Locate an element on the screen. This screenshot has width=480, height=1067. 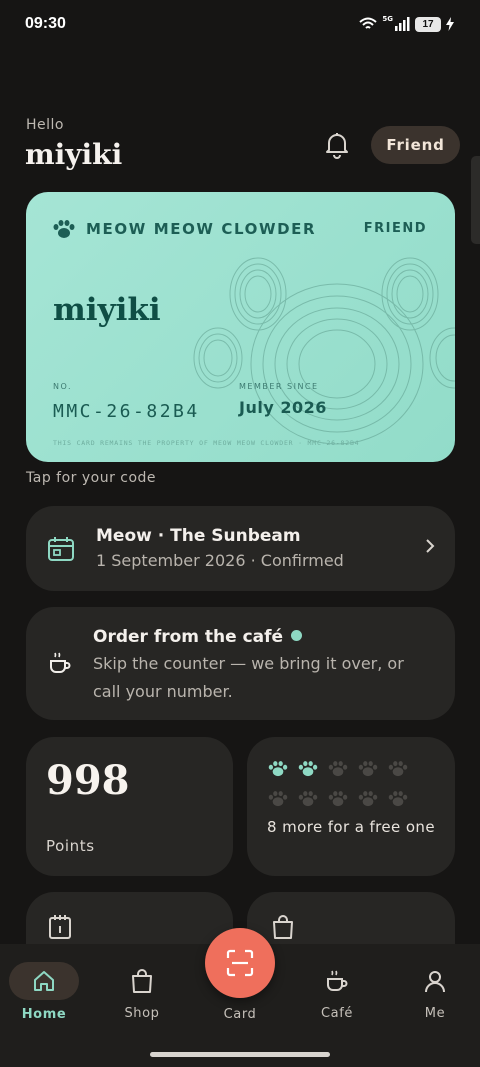
booking-subtitle: 1 September 2026 · Confirmed is located at coordinates (220, 560).